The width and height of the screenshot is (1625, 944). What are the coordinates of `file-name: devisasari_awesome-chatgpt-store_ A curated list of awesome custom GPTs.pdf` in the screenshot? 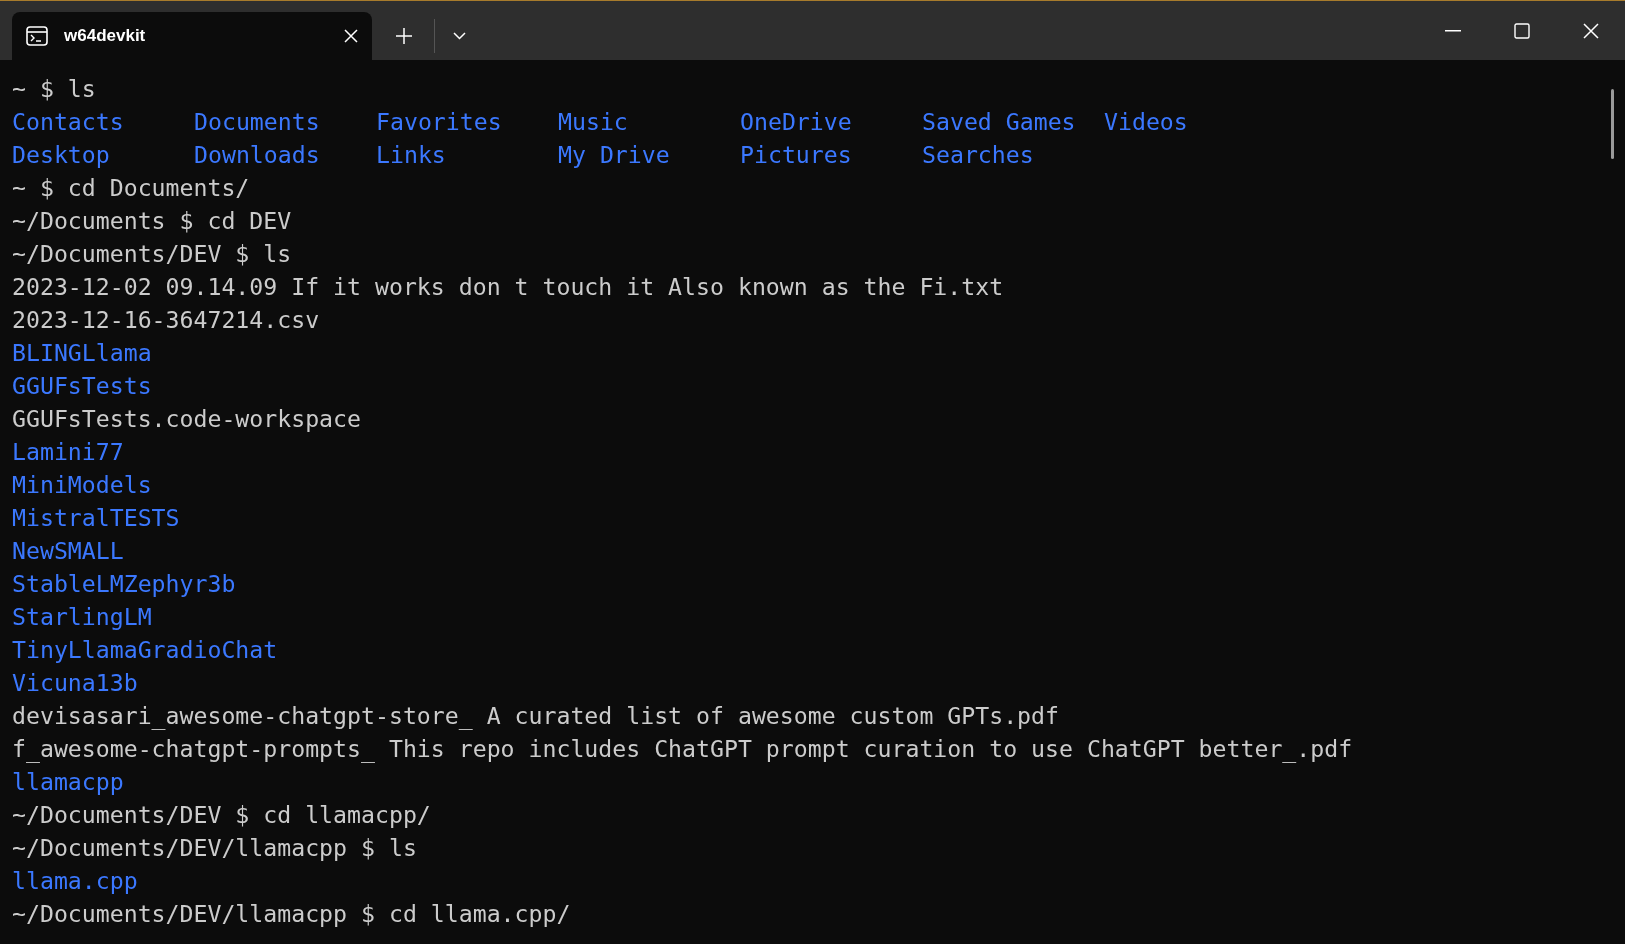 It's located at (535, 716).